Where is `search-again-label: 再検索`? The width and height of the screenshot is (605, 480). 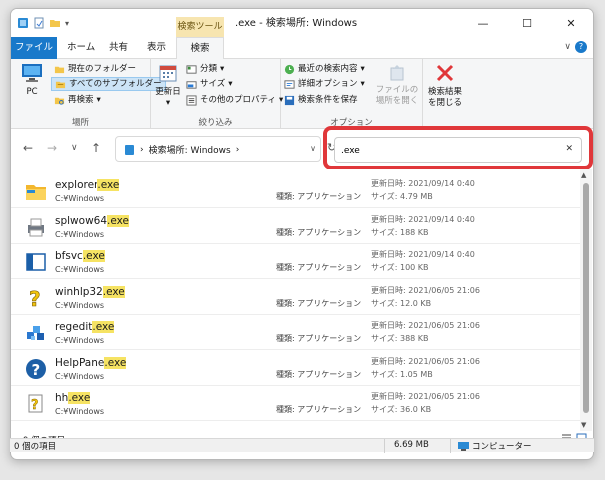
search-again-label: 再検索 is located at coordinates (81, 100).